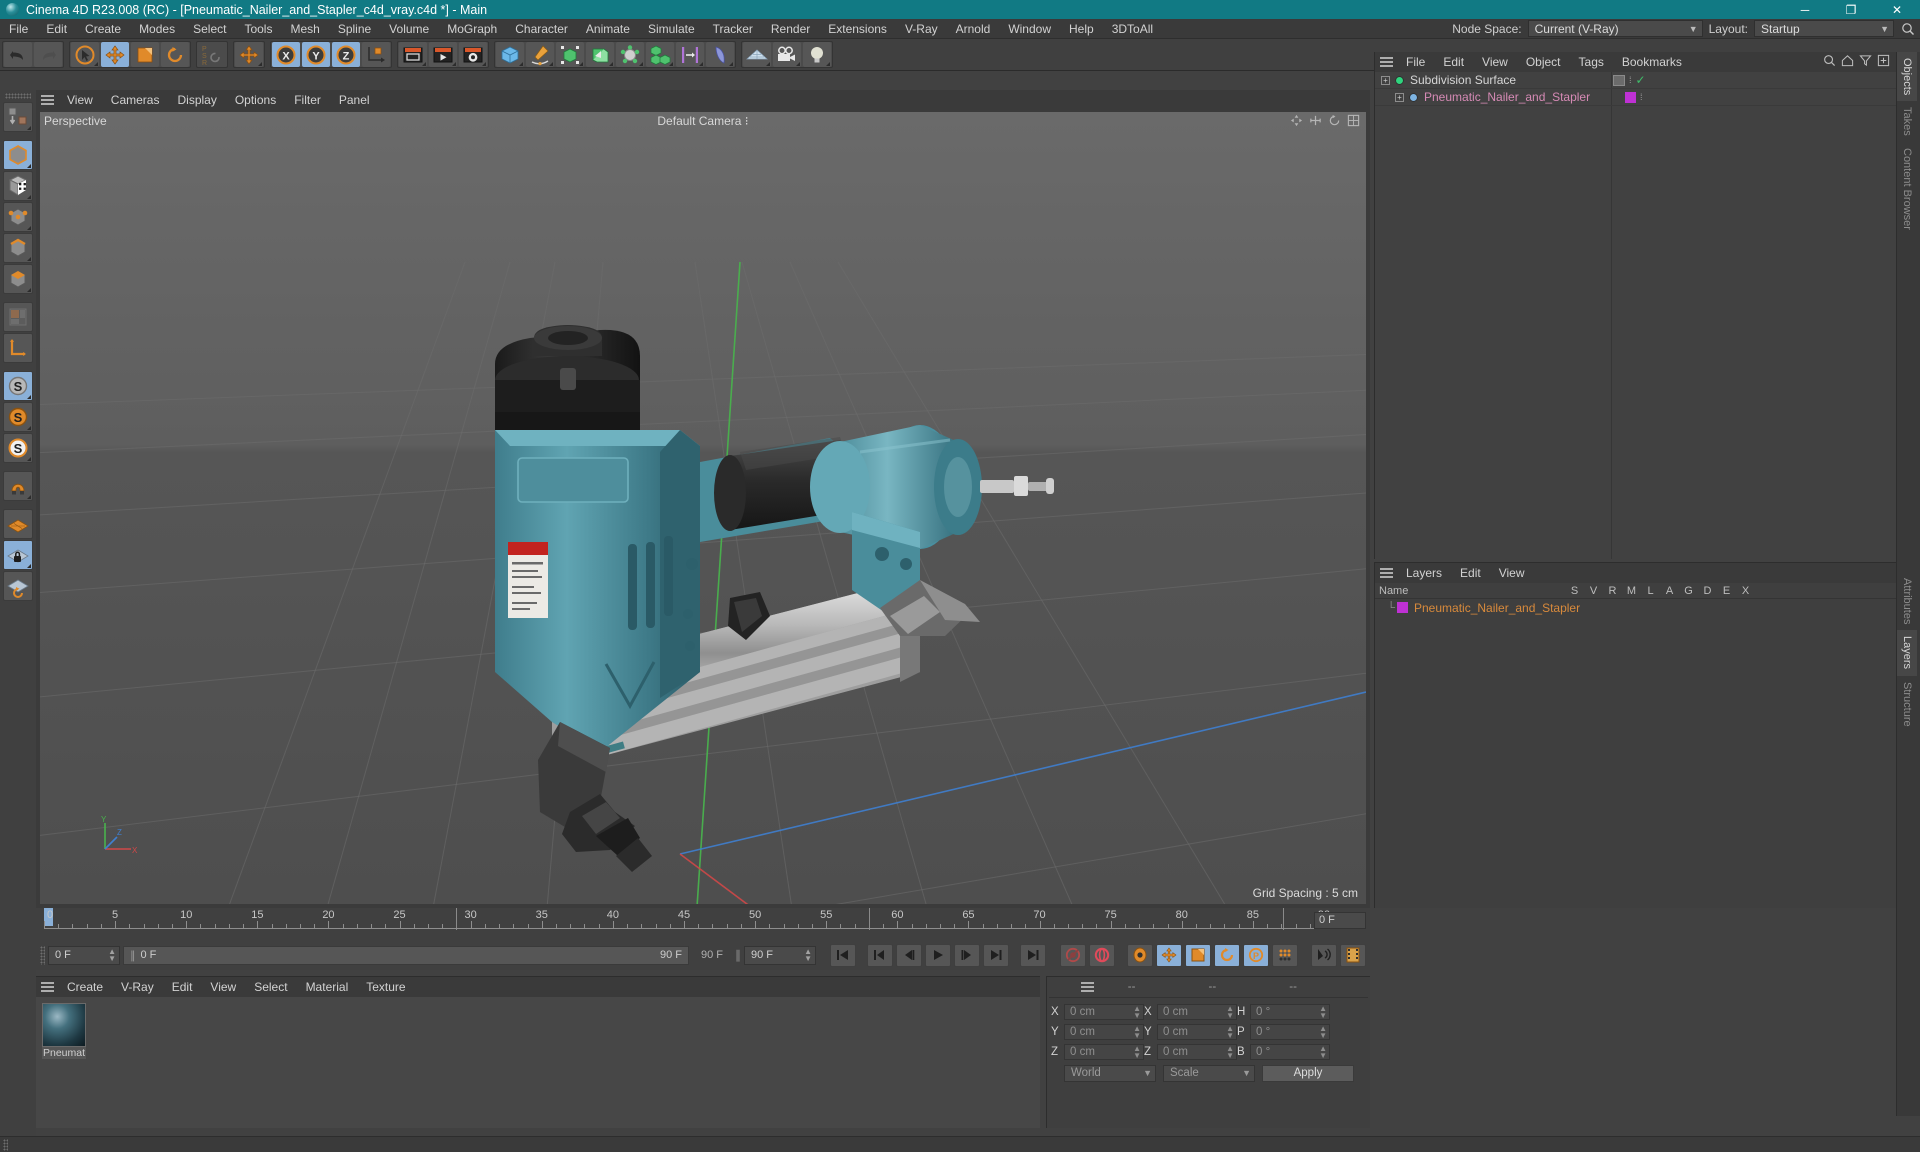  What do you see at coordinates (84, 955) in the screenshot?
I see `current-frame-input: 0 F ▲ ▼` at bounding box center [84, 955].